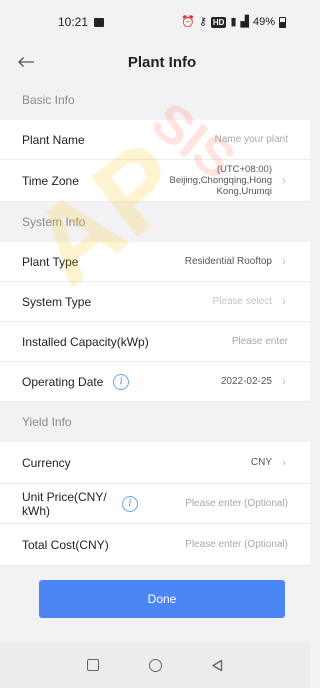 The height and width of the screenshot is (688, 320). I want to click on installed-capacity-input: Please enter, so click(260, 341).